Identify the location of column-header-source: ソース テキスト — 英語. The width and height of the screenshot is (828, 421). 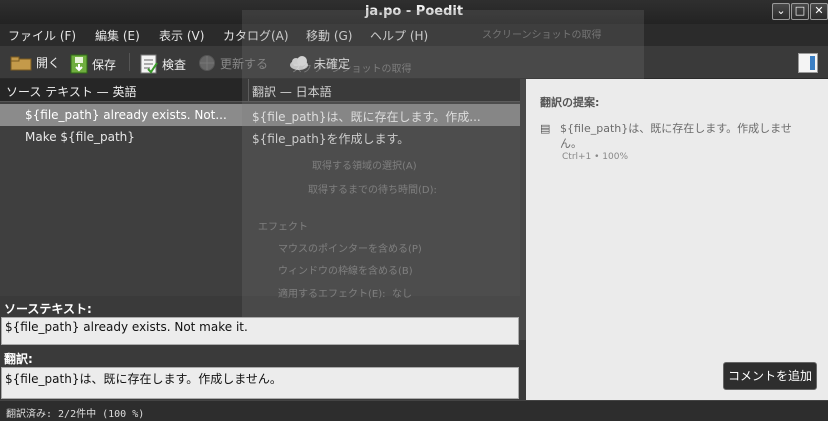
(71, 91).